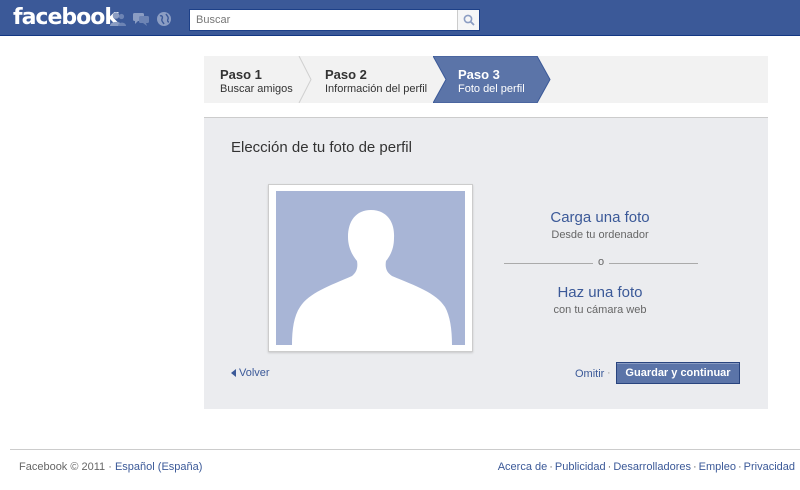 The height and width of the screenshot is (490, 800). Describe the element at coordinates (371, 79) in the screenshot. I see `step-2: Paso 2 Información del perfil` at that location.